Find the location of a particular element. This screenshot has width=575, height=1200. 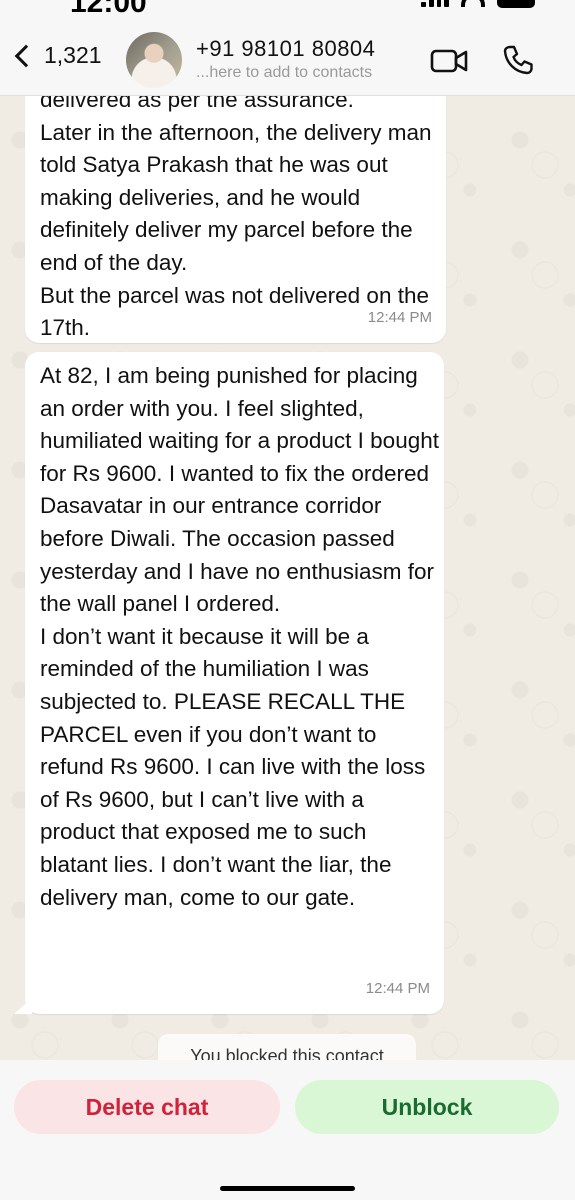

home-indicator is located at coordinates (287, 1188).